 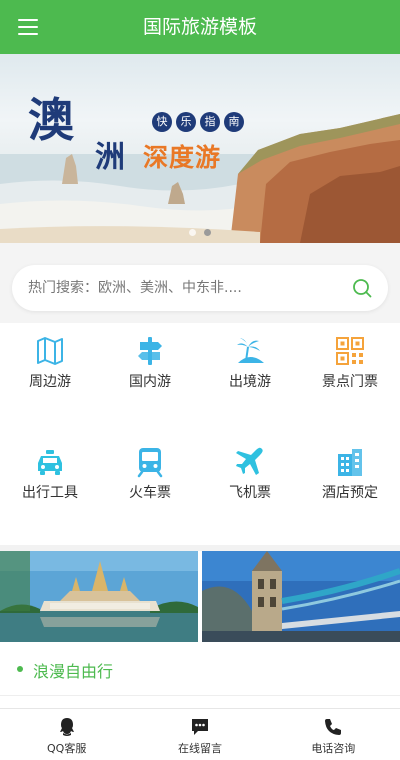 I want to click on taxi-icon, so click(x=50, y=462).